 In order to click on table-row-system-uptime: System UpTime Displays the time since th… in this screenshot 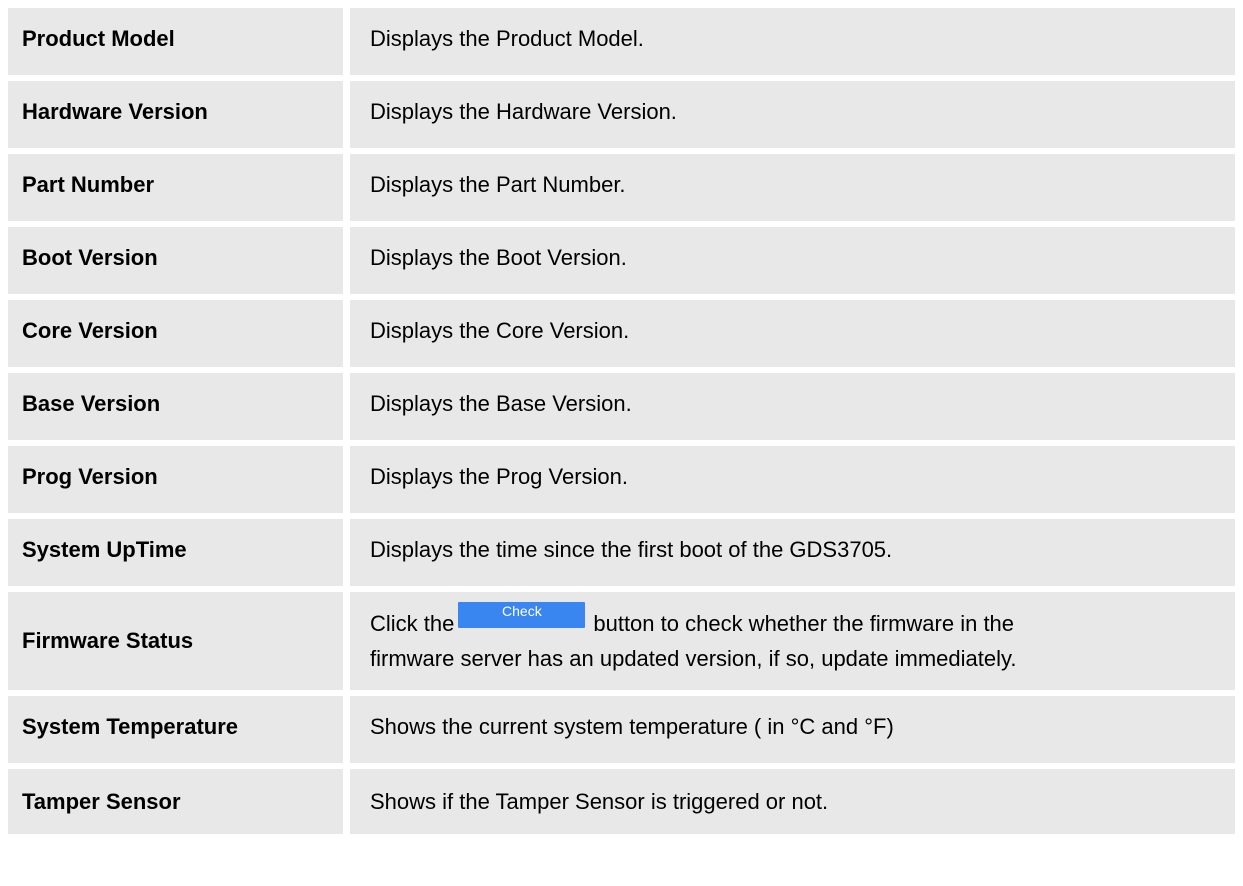, I will do `click(621, 555)`.